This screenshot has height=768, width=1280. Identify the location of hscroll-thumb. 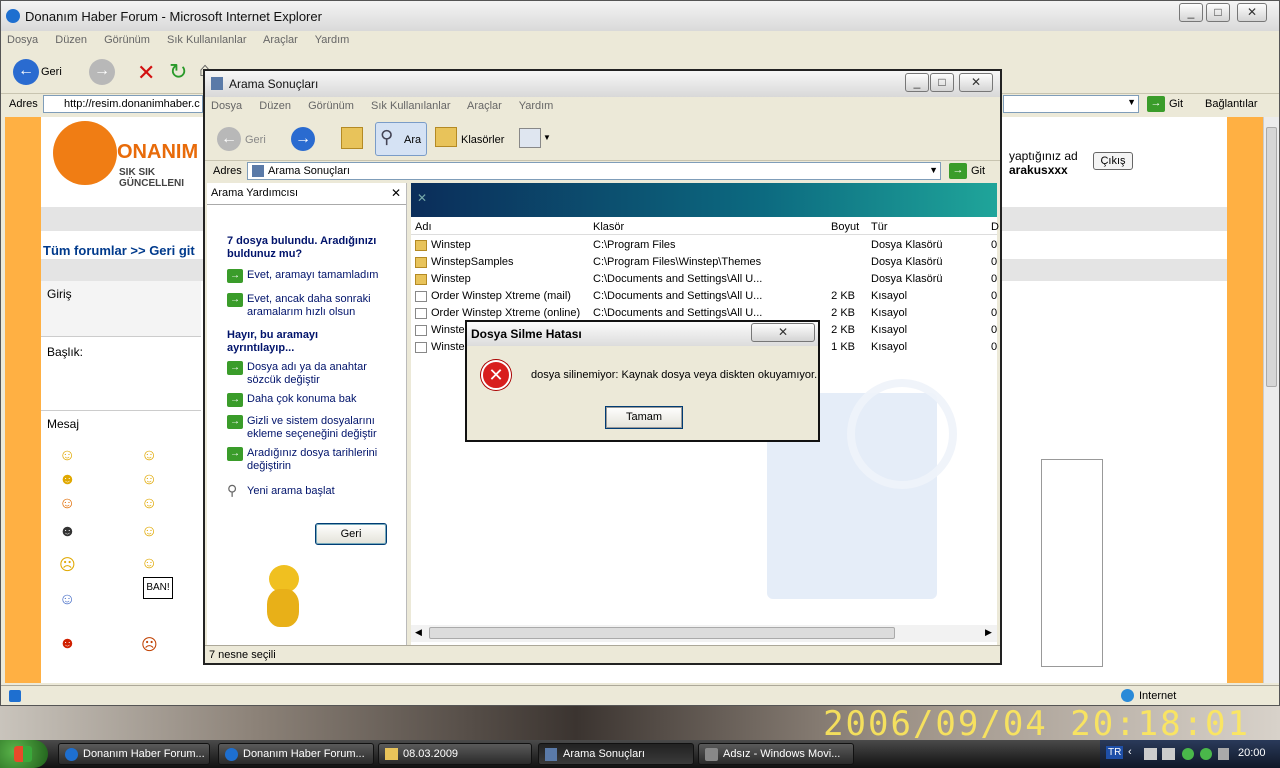
(662, 633).